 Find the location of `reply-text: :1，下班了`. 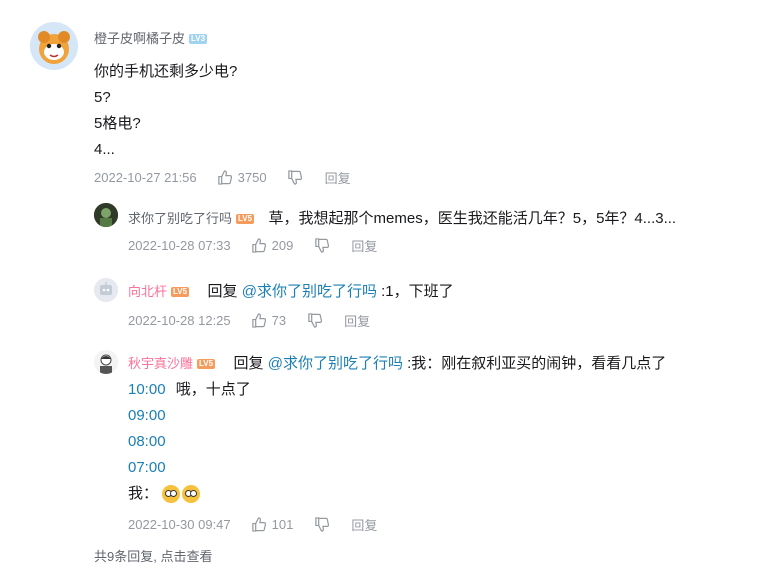

reply-text: :1，下班了 is located at coordinates (415, 291).